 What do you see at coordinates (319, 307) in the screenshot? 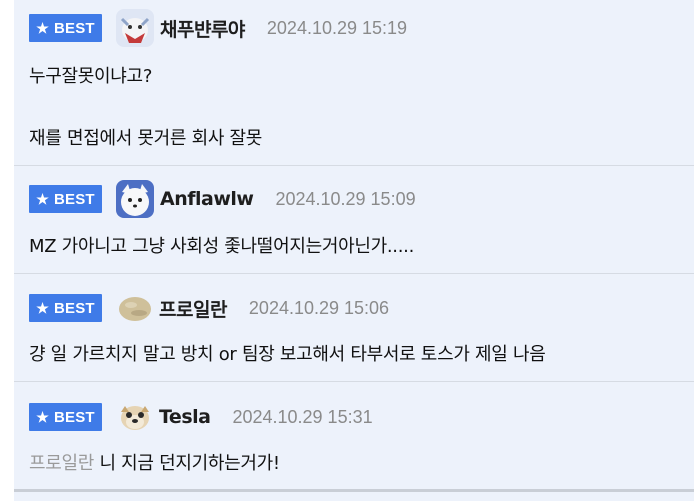
I see `timestamp: 2024.10.29 15:06` at bounding box center [319, 307].